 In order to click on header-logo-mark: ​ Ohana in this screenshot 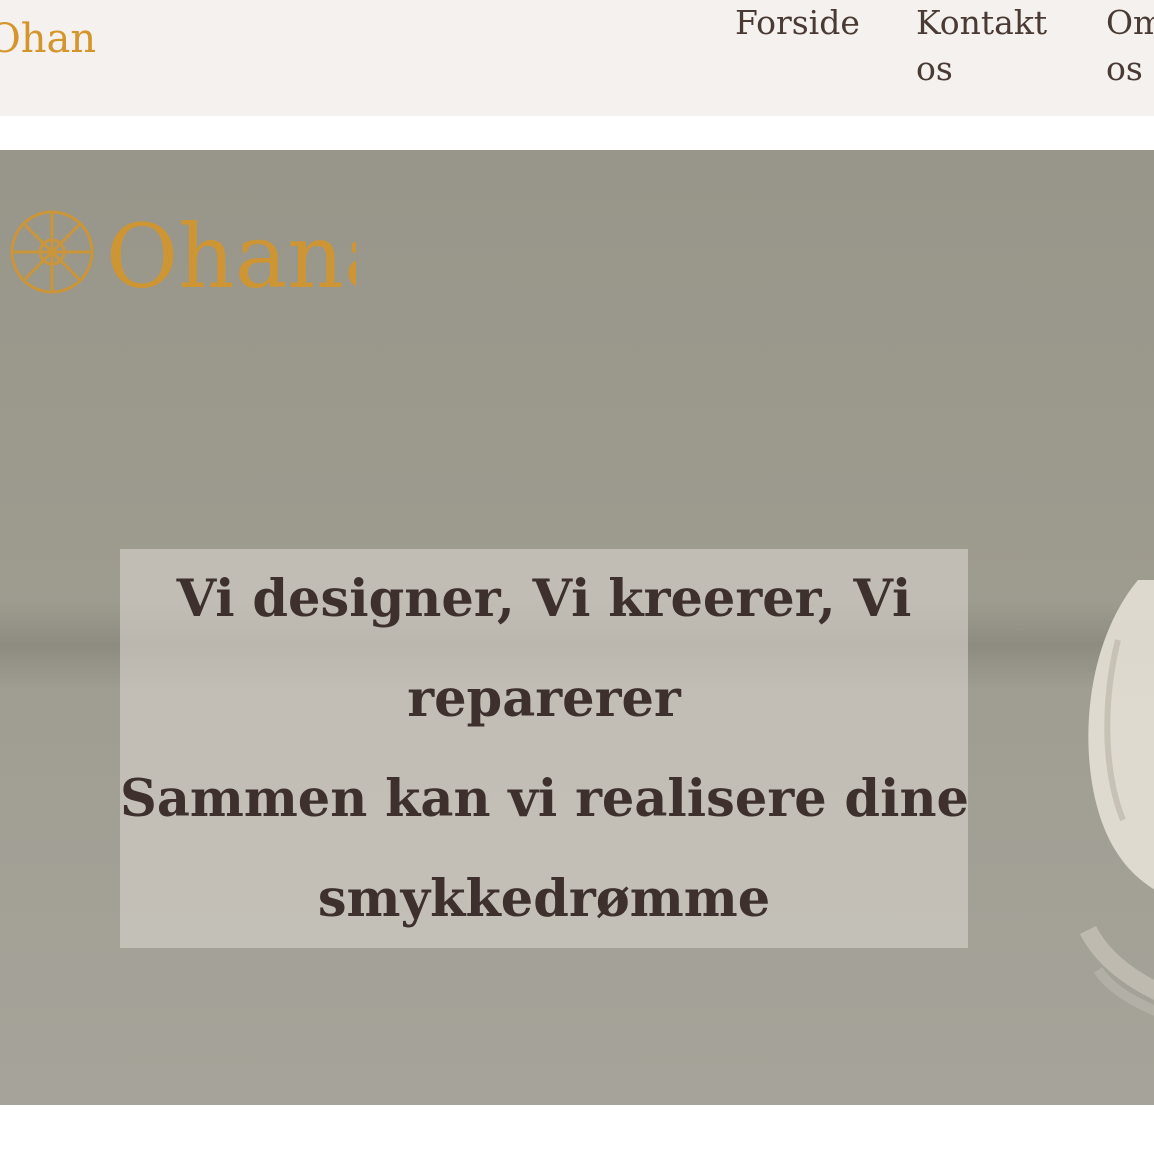, I will do `click(60, 39)`.